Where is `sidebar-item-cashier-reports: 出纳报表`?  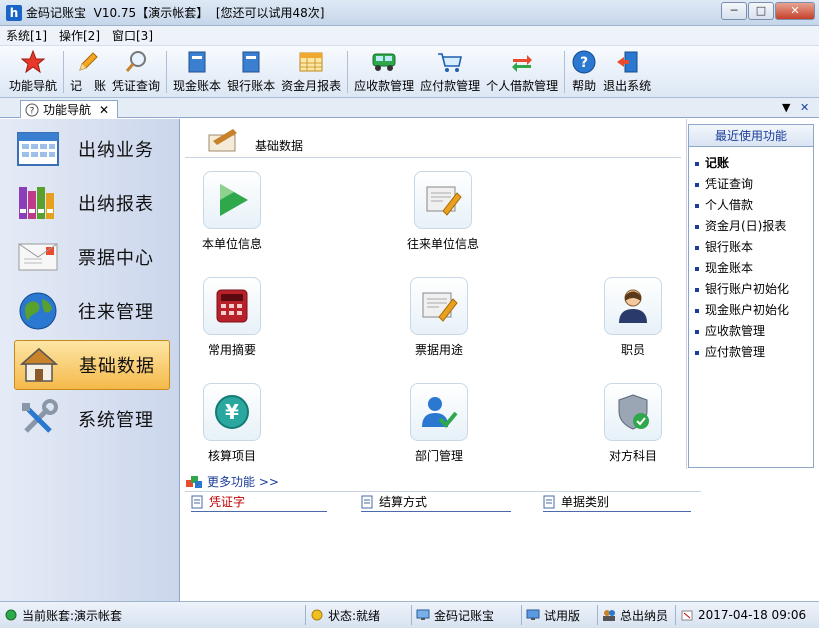 sidebar-item-cashier-reports: 出纳报表 is located at coordinates (92, 203).